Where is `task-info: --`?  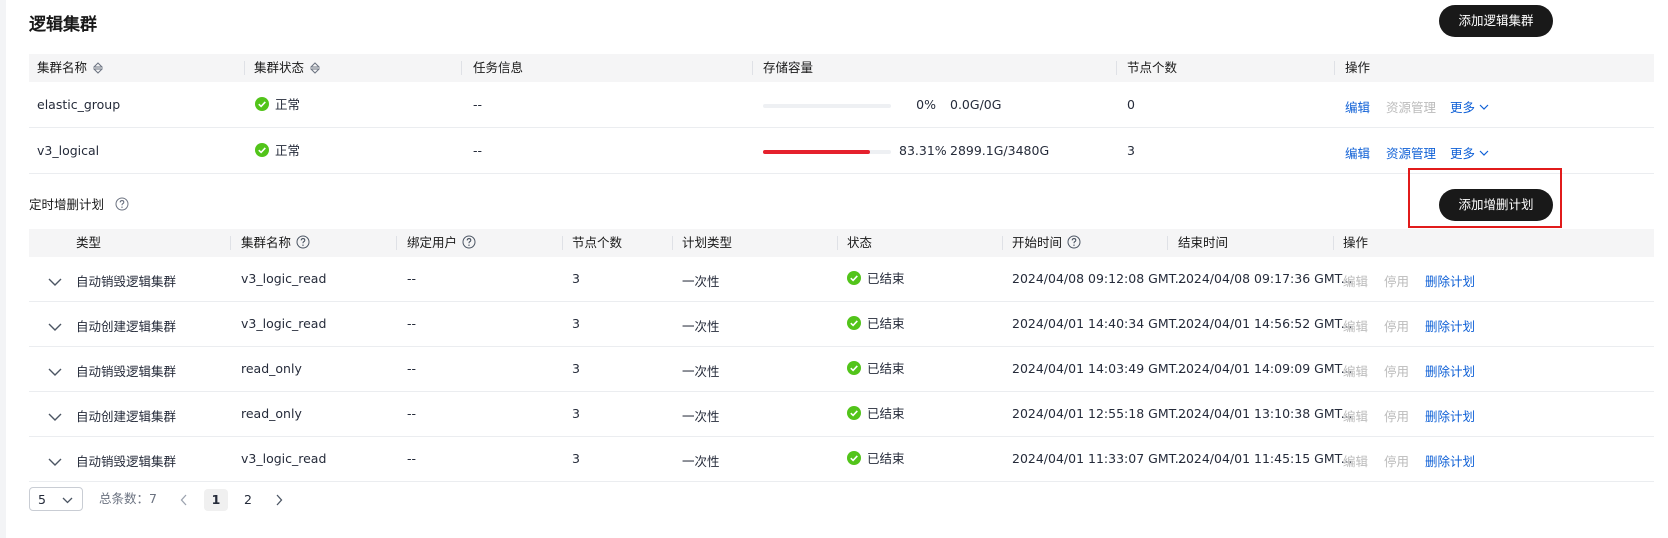
task-info: -- is located at coordinates (478, 150).